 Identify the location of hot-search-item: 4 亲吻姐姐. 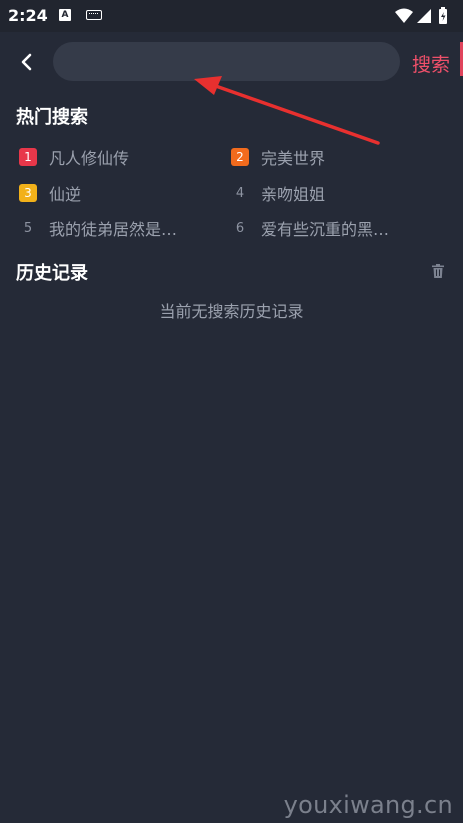
(331, 193).